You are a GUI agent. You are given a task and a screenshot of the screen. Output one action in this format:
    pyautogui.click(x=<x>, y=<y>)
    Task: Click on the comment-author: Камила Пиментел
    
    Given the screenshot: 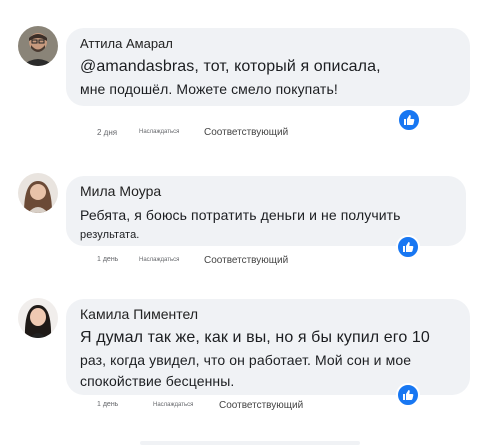 What is the action you would take?
    pyautogui.click(x=139, y=314)
    